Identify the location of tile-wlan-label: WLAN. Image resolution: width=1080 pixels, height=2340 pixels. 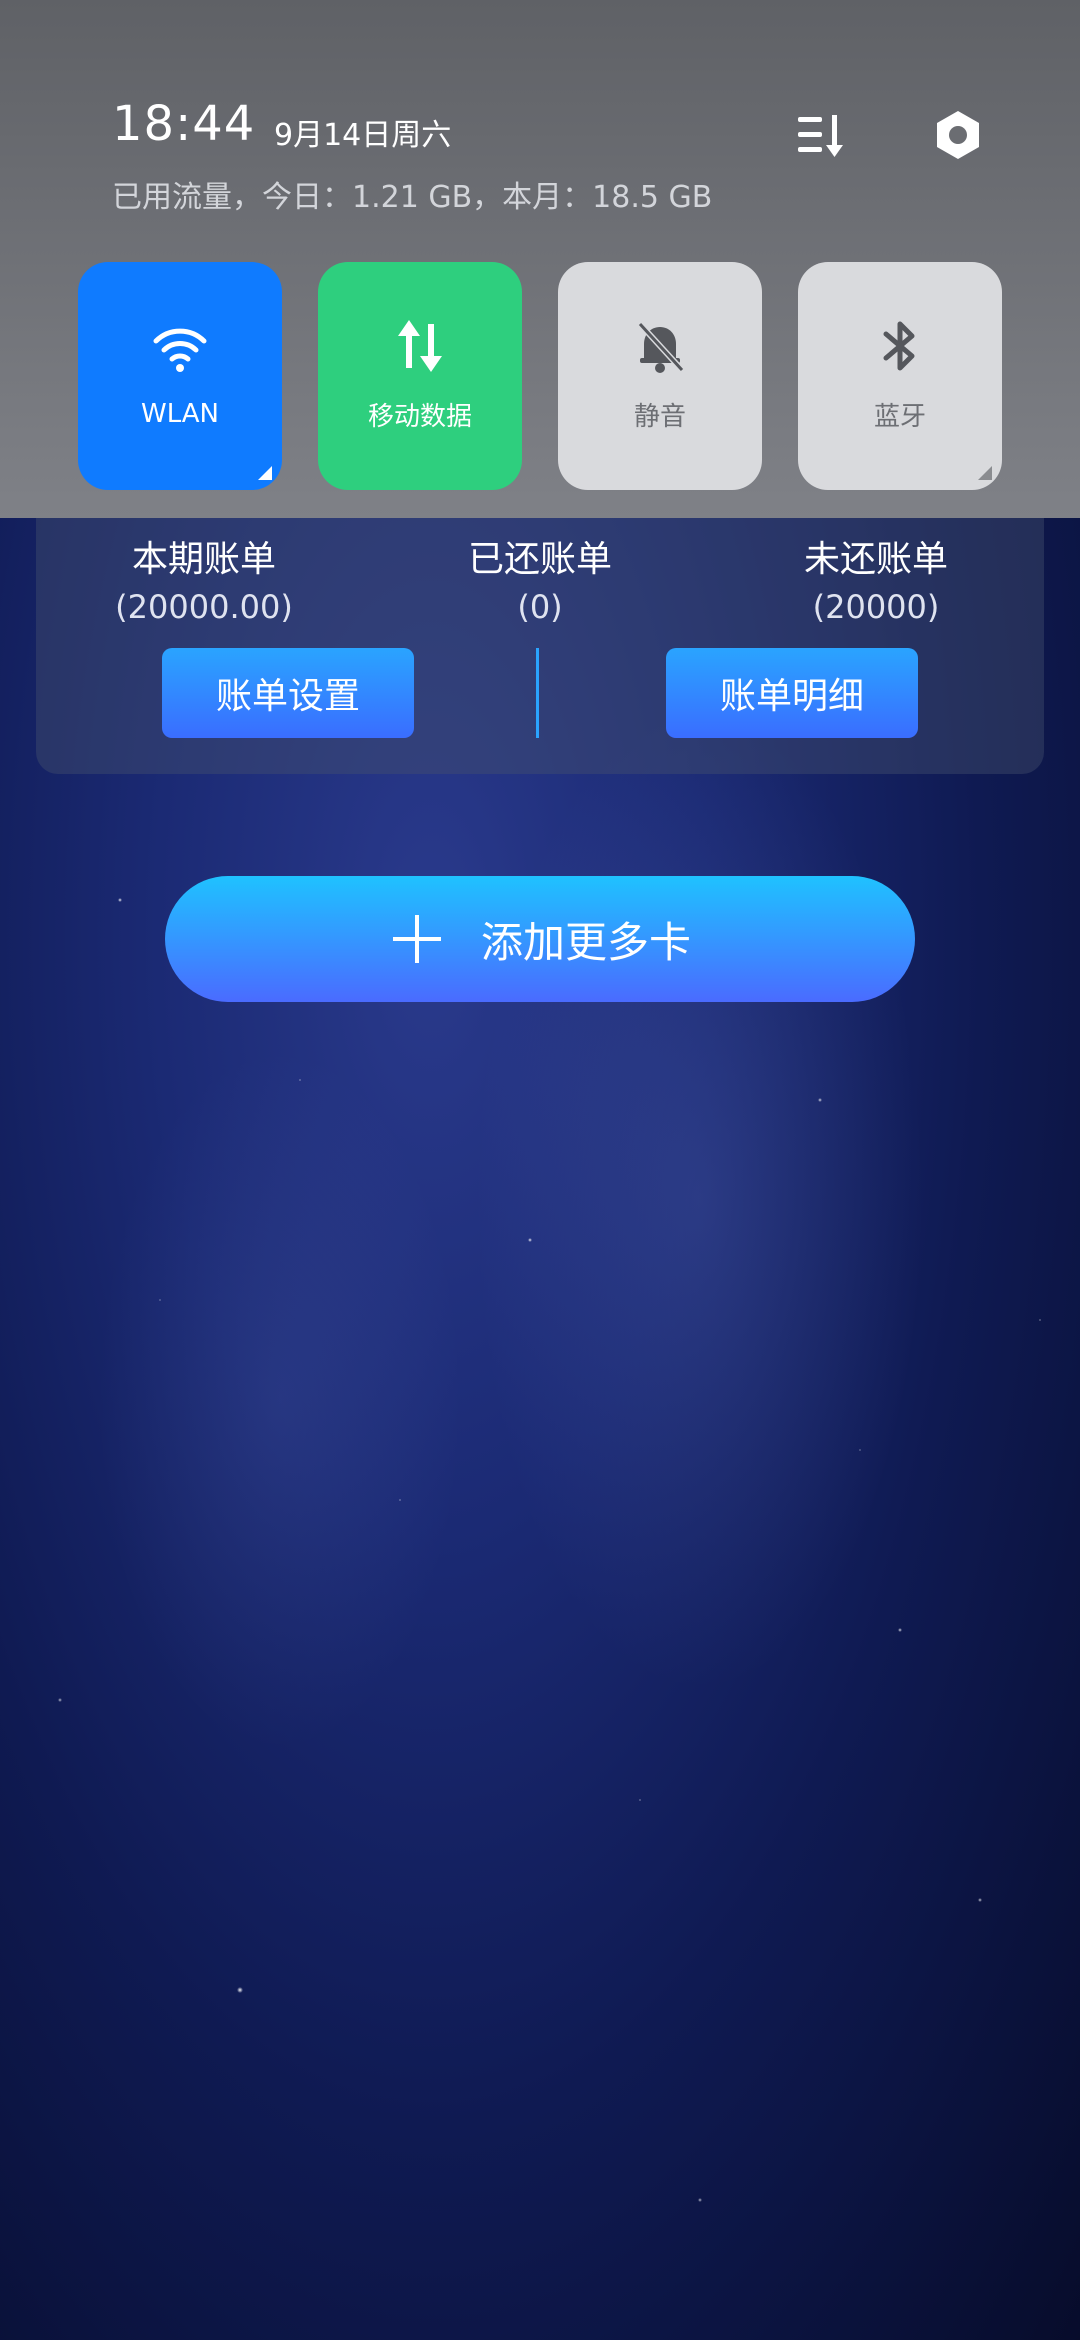
(180, 414).